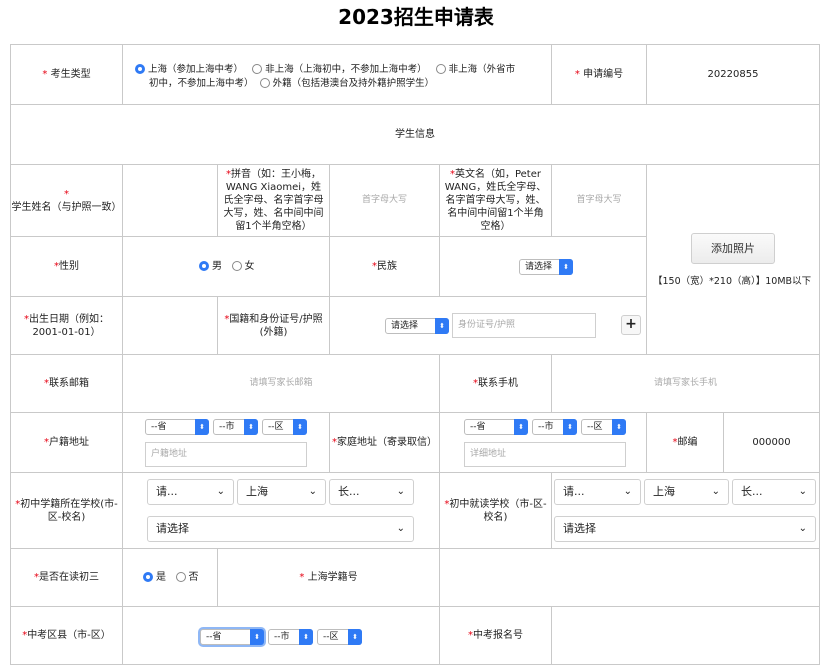 The image size is (832, 668). Describe the element at coordinates (629, 577) in the screenshot. I see `sh-reg-no-input` at that location.